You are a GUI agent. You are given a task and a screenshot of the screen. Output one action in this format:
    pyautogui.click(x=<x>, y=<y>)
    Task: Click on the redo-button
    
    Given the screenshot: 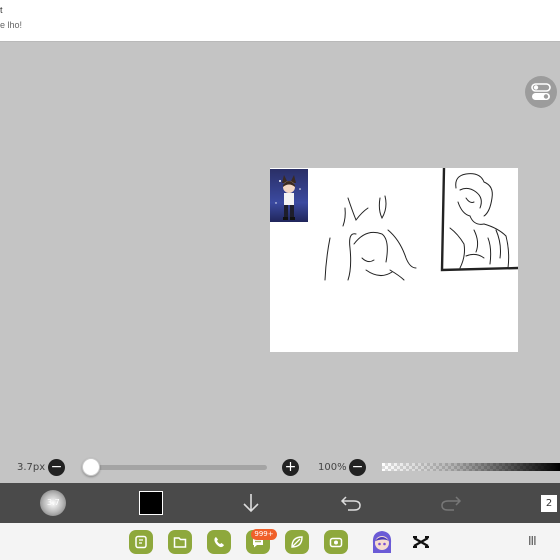 What is the action you would take?
    pyautogui.click(x=451, y=503)
    